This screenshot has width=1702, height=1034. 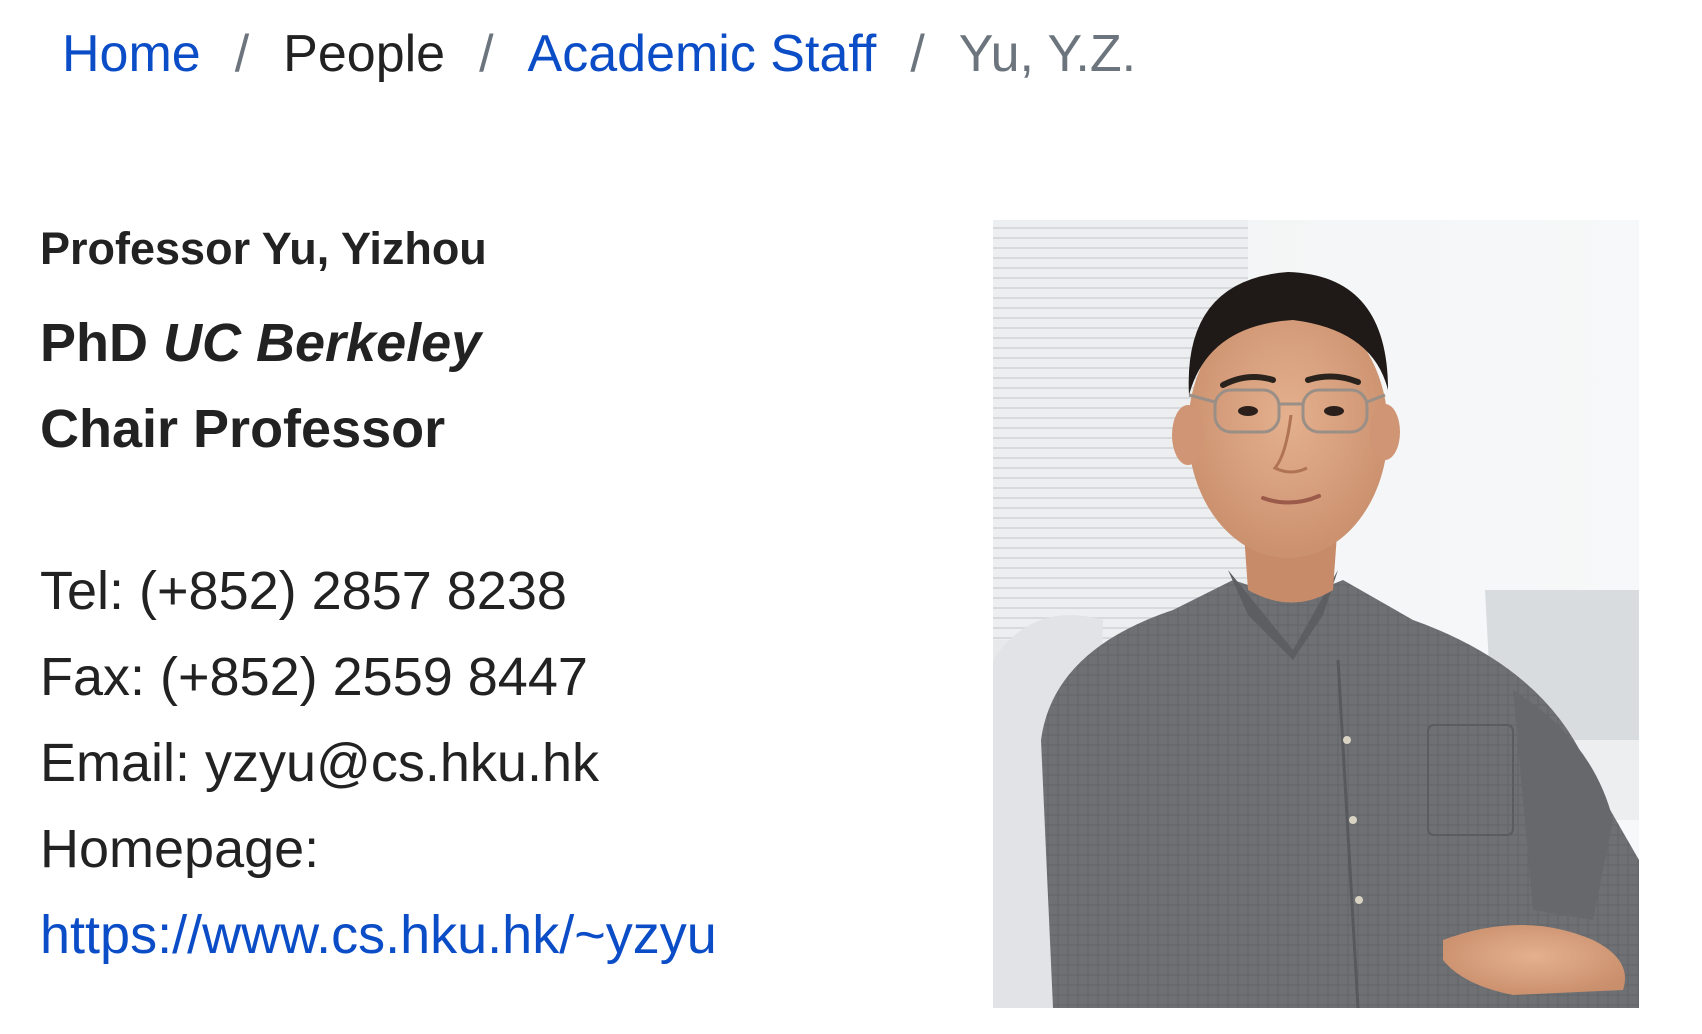 What do you see at coordinates (319, 763) in the screenshot?
I see `contact-email: Email: yzyu@cs.hku.hk` at bounding box center [319, 763].